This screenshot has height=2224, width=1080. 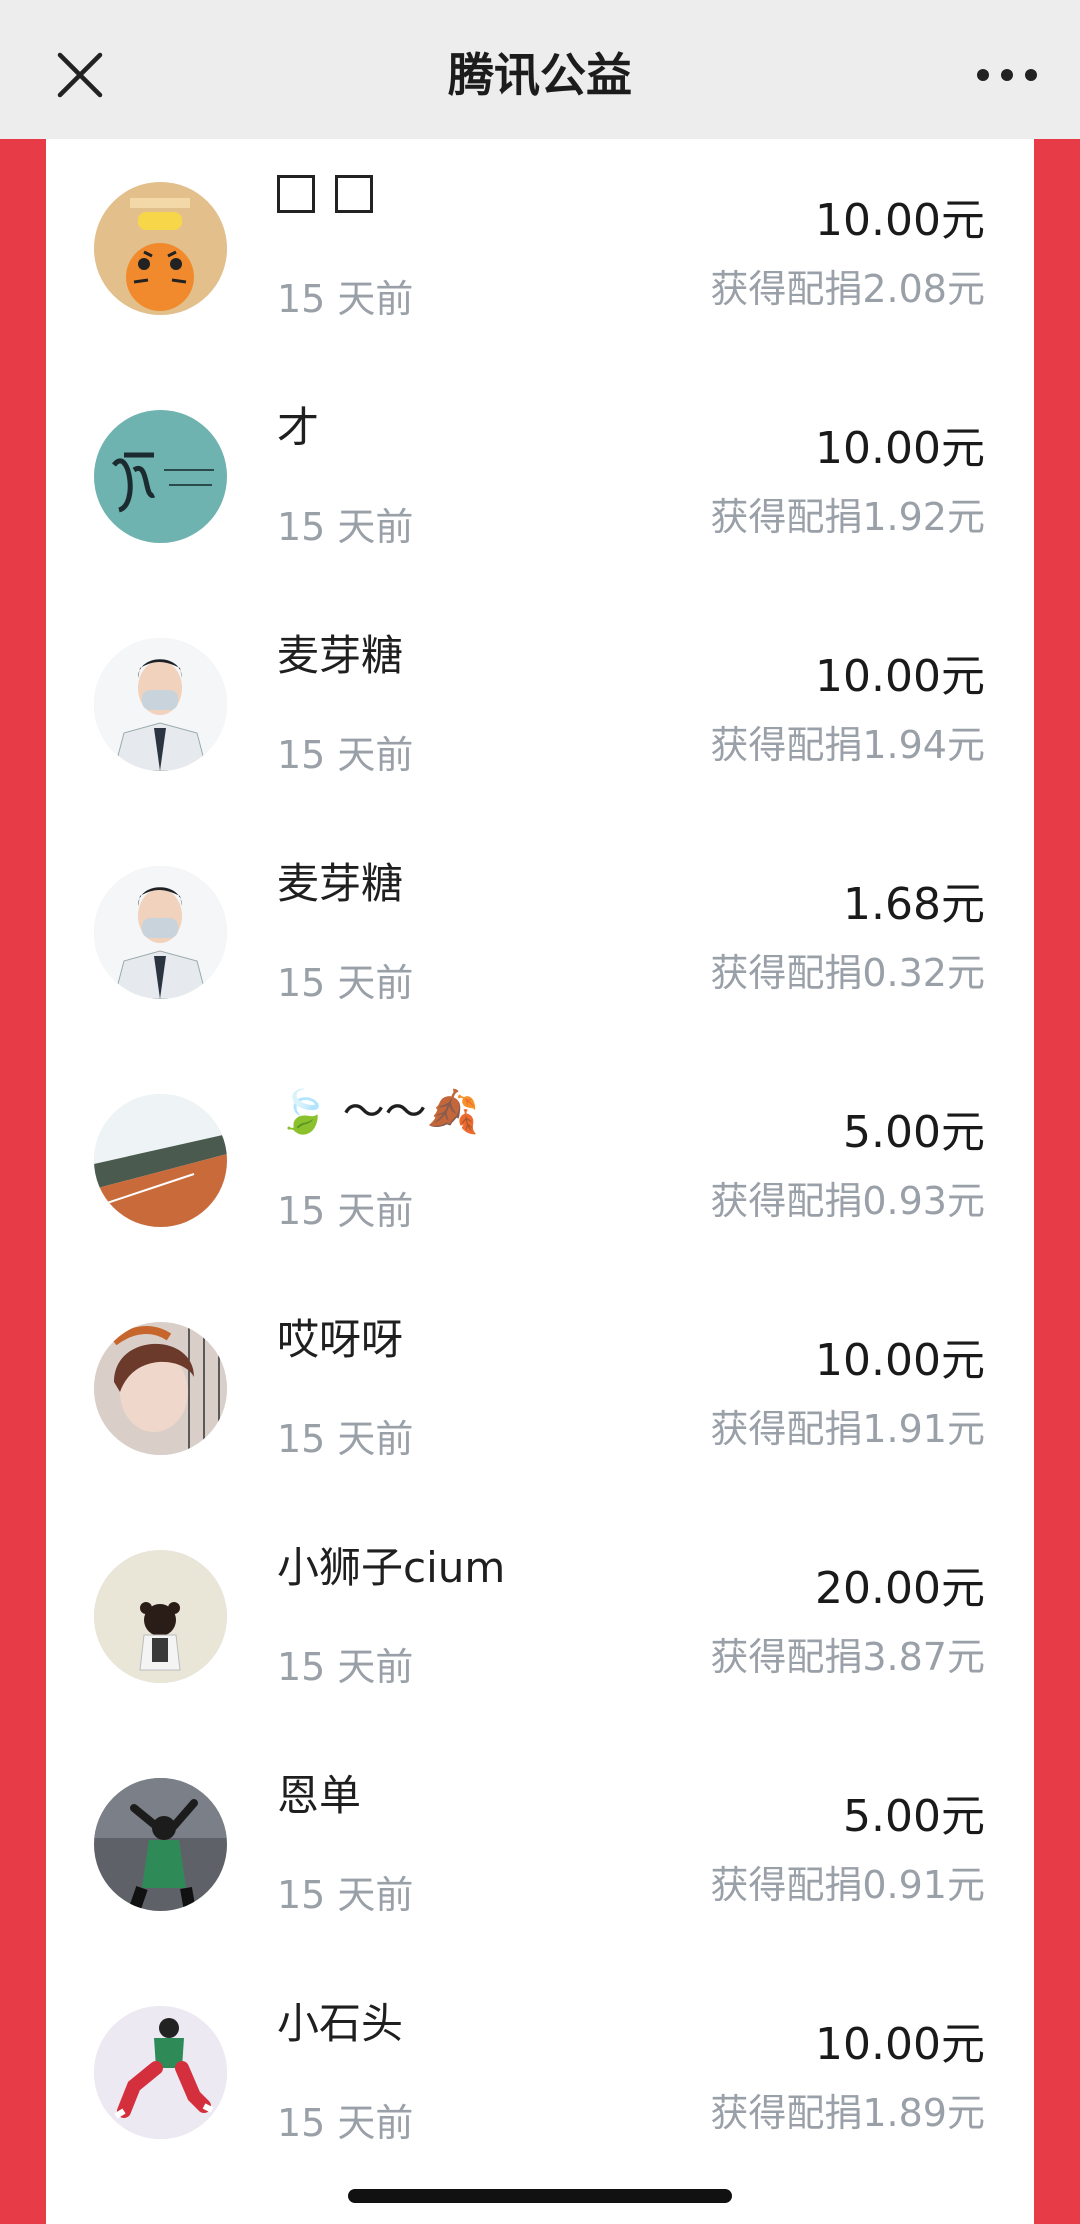 I want to click on list-item: 恩单 15 天前 5.00元 获得配捐0.91元, so click(x=540, y=1849).